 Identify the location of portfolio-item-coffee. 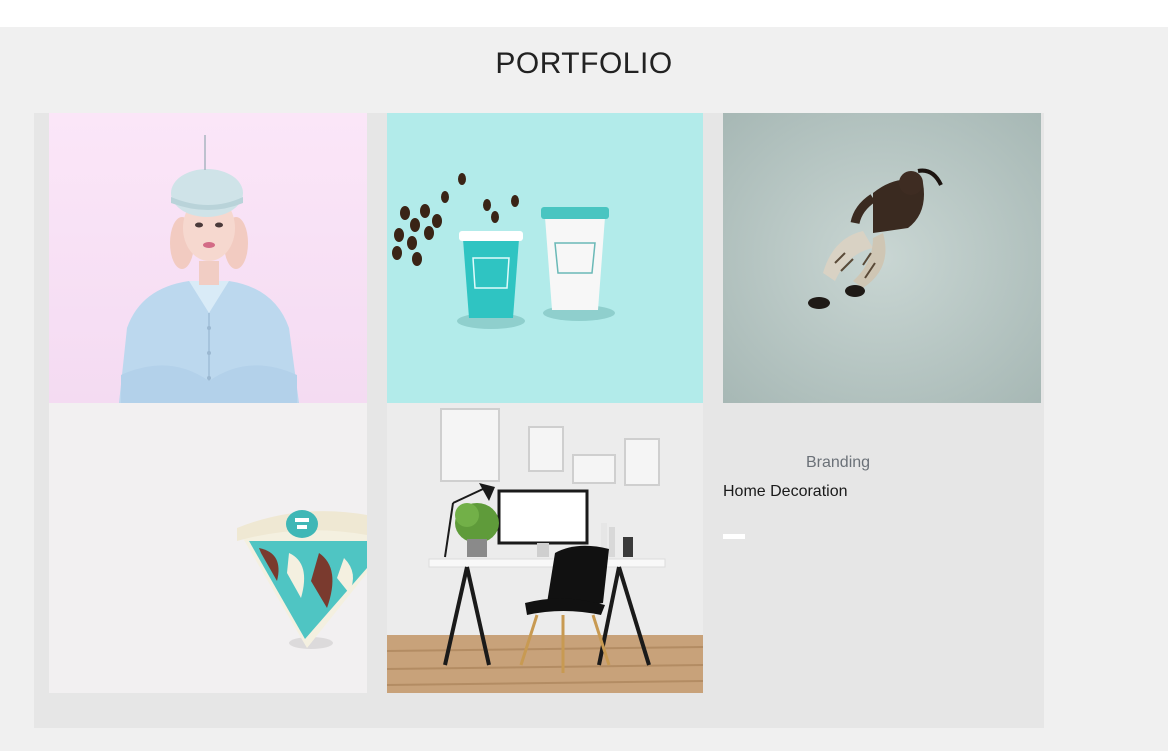
(545, 258).